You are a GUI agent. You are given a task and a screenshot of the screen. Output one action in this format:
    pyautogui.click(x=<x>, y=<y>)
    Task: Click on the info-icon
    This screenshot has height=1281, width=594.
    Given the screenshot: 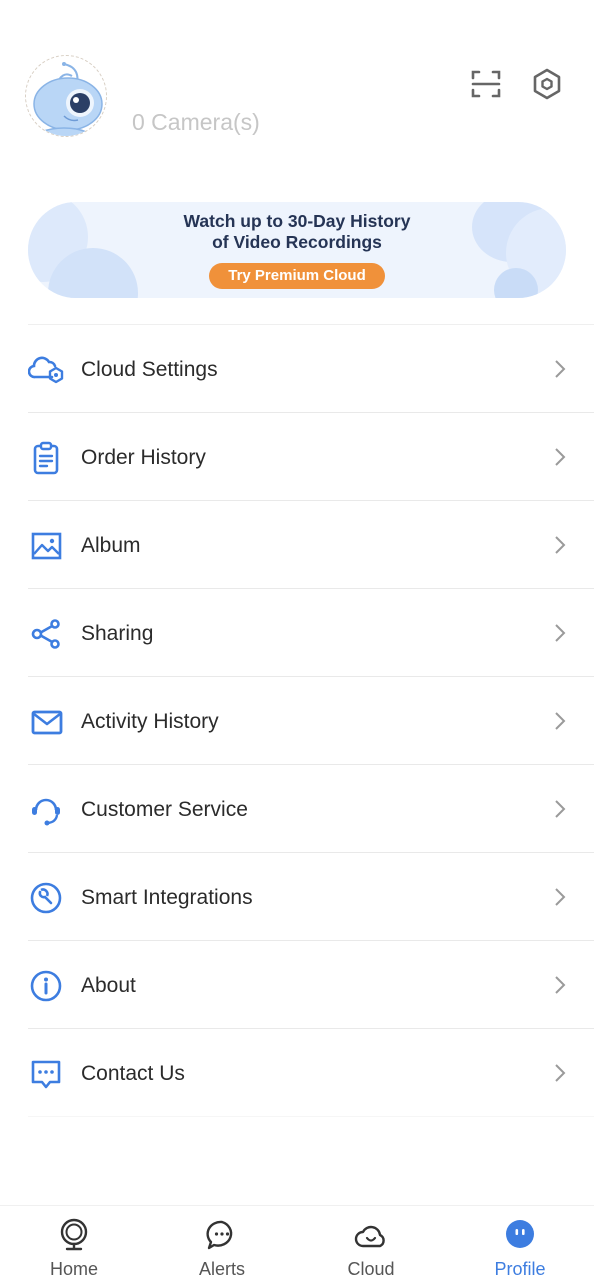 What is the action you would take?
    pyautogui.click(x=46, y=986)
    